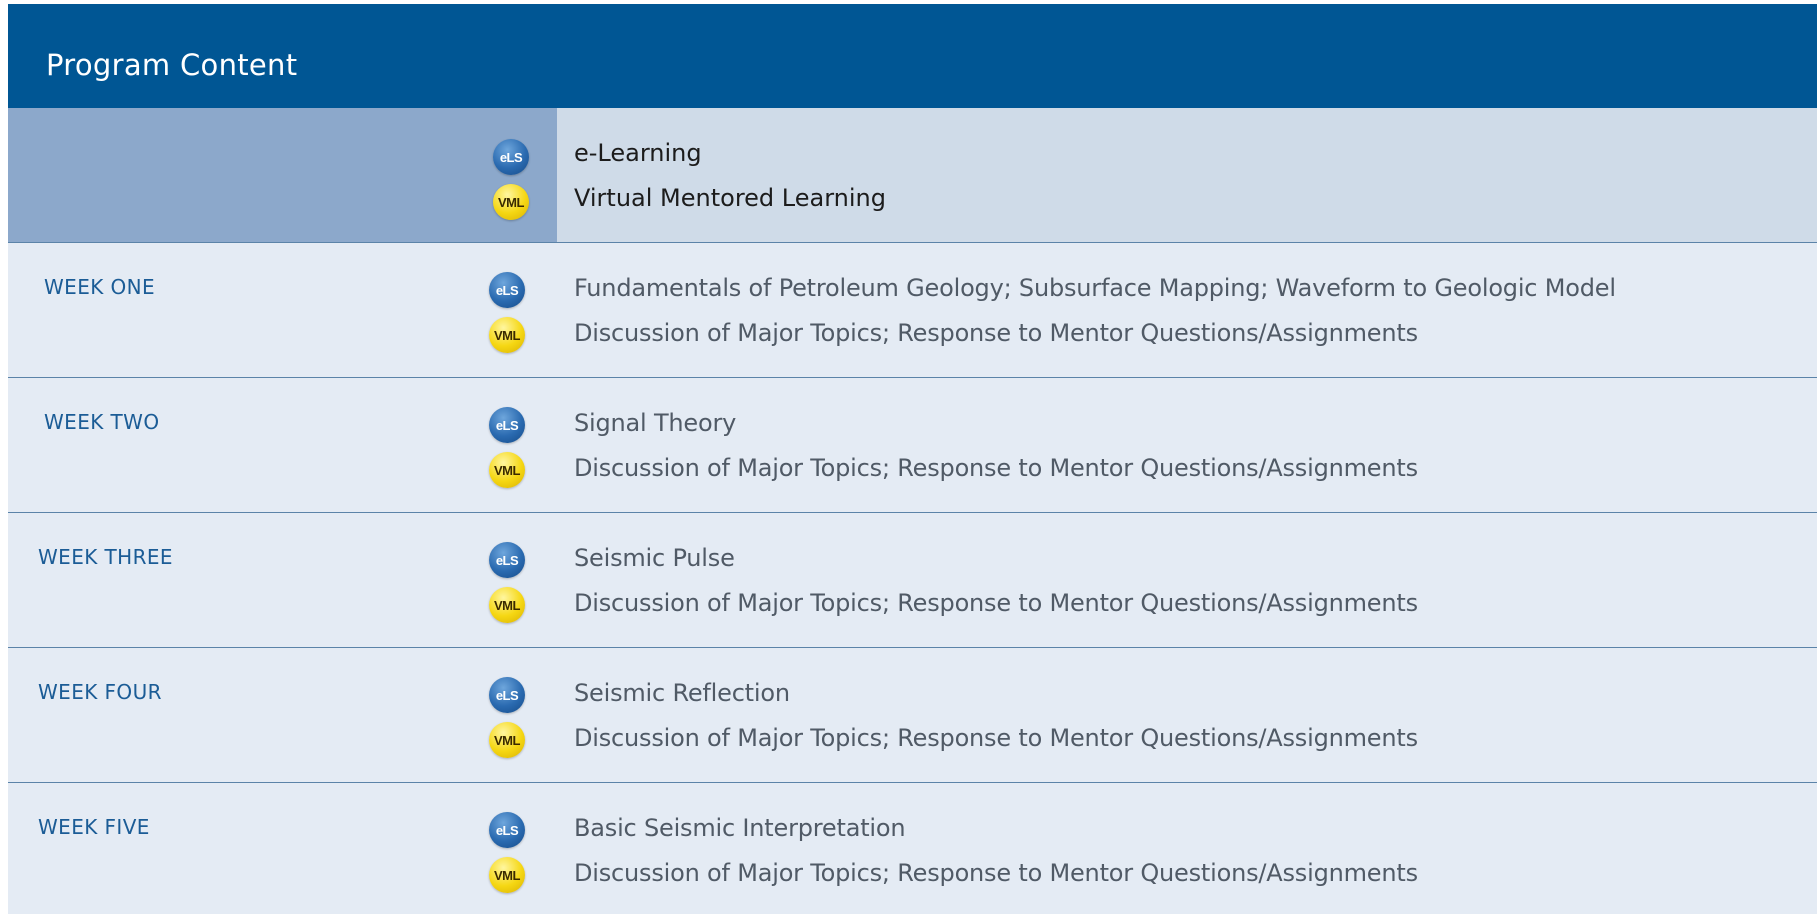 This screenshot has height=914, width=1817. What do you see at coordinates (105, 557) in the screenshot?
I see `week-label: WEEK THREE` at bounding box center [105, 557].